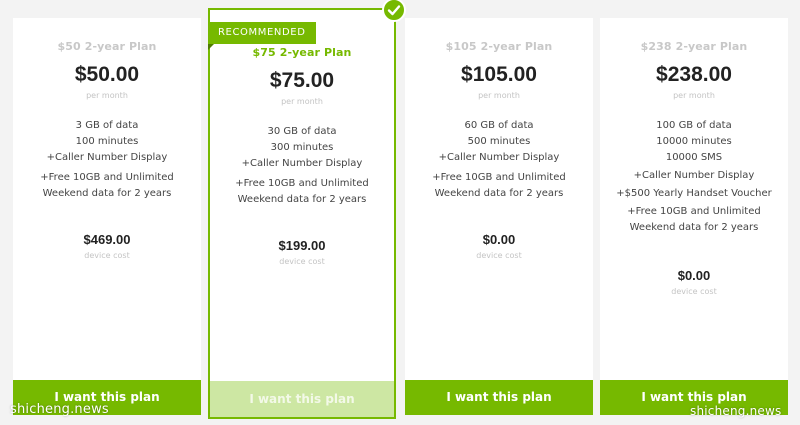 This screenshot has width=800, height=425. I want to click on device-price: $199.00, so click(302, 245).